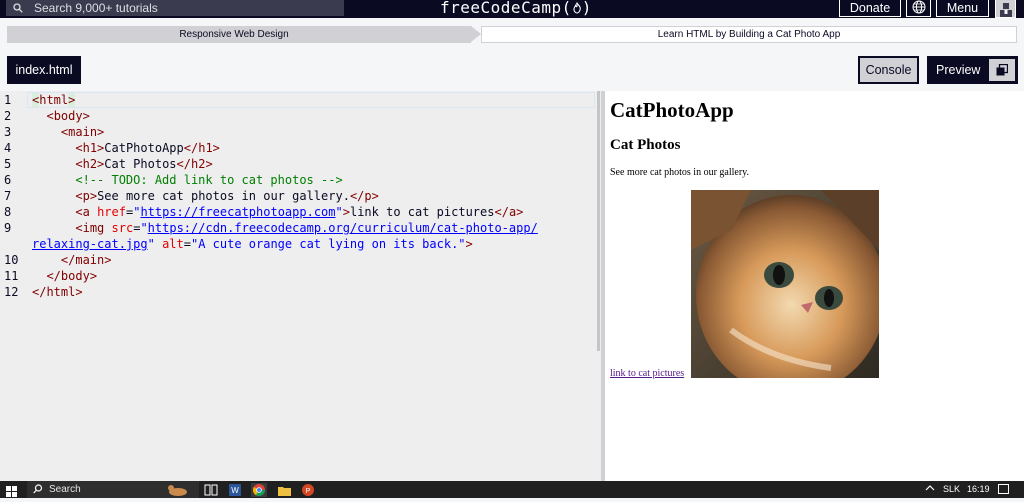 This screenshot has height=502, width=1024. What do you see at coordinates (645, 145) in the screenshot?
I see `preview-heading-2: Cat Photos` at bounding box center [645, 145].